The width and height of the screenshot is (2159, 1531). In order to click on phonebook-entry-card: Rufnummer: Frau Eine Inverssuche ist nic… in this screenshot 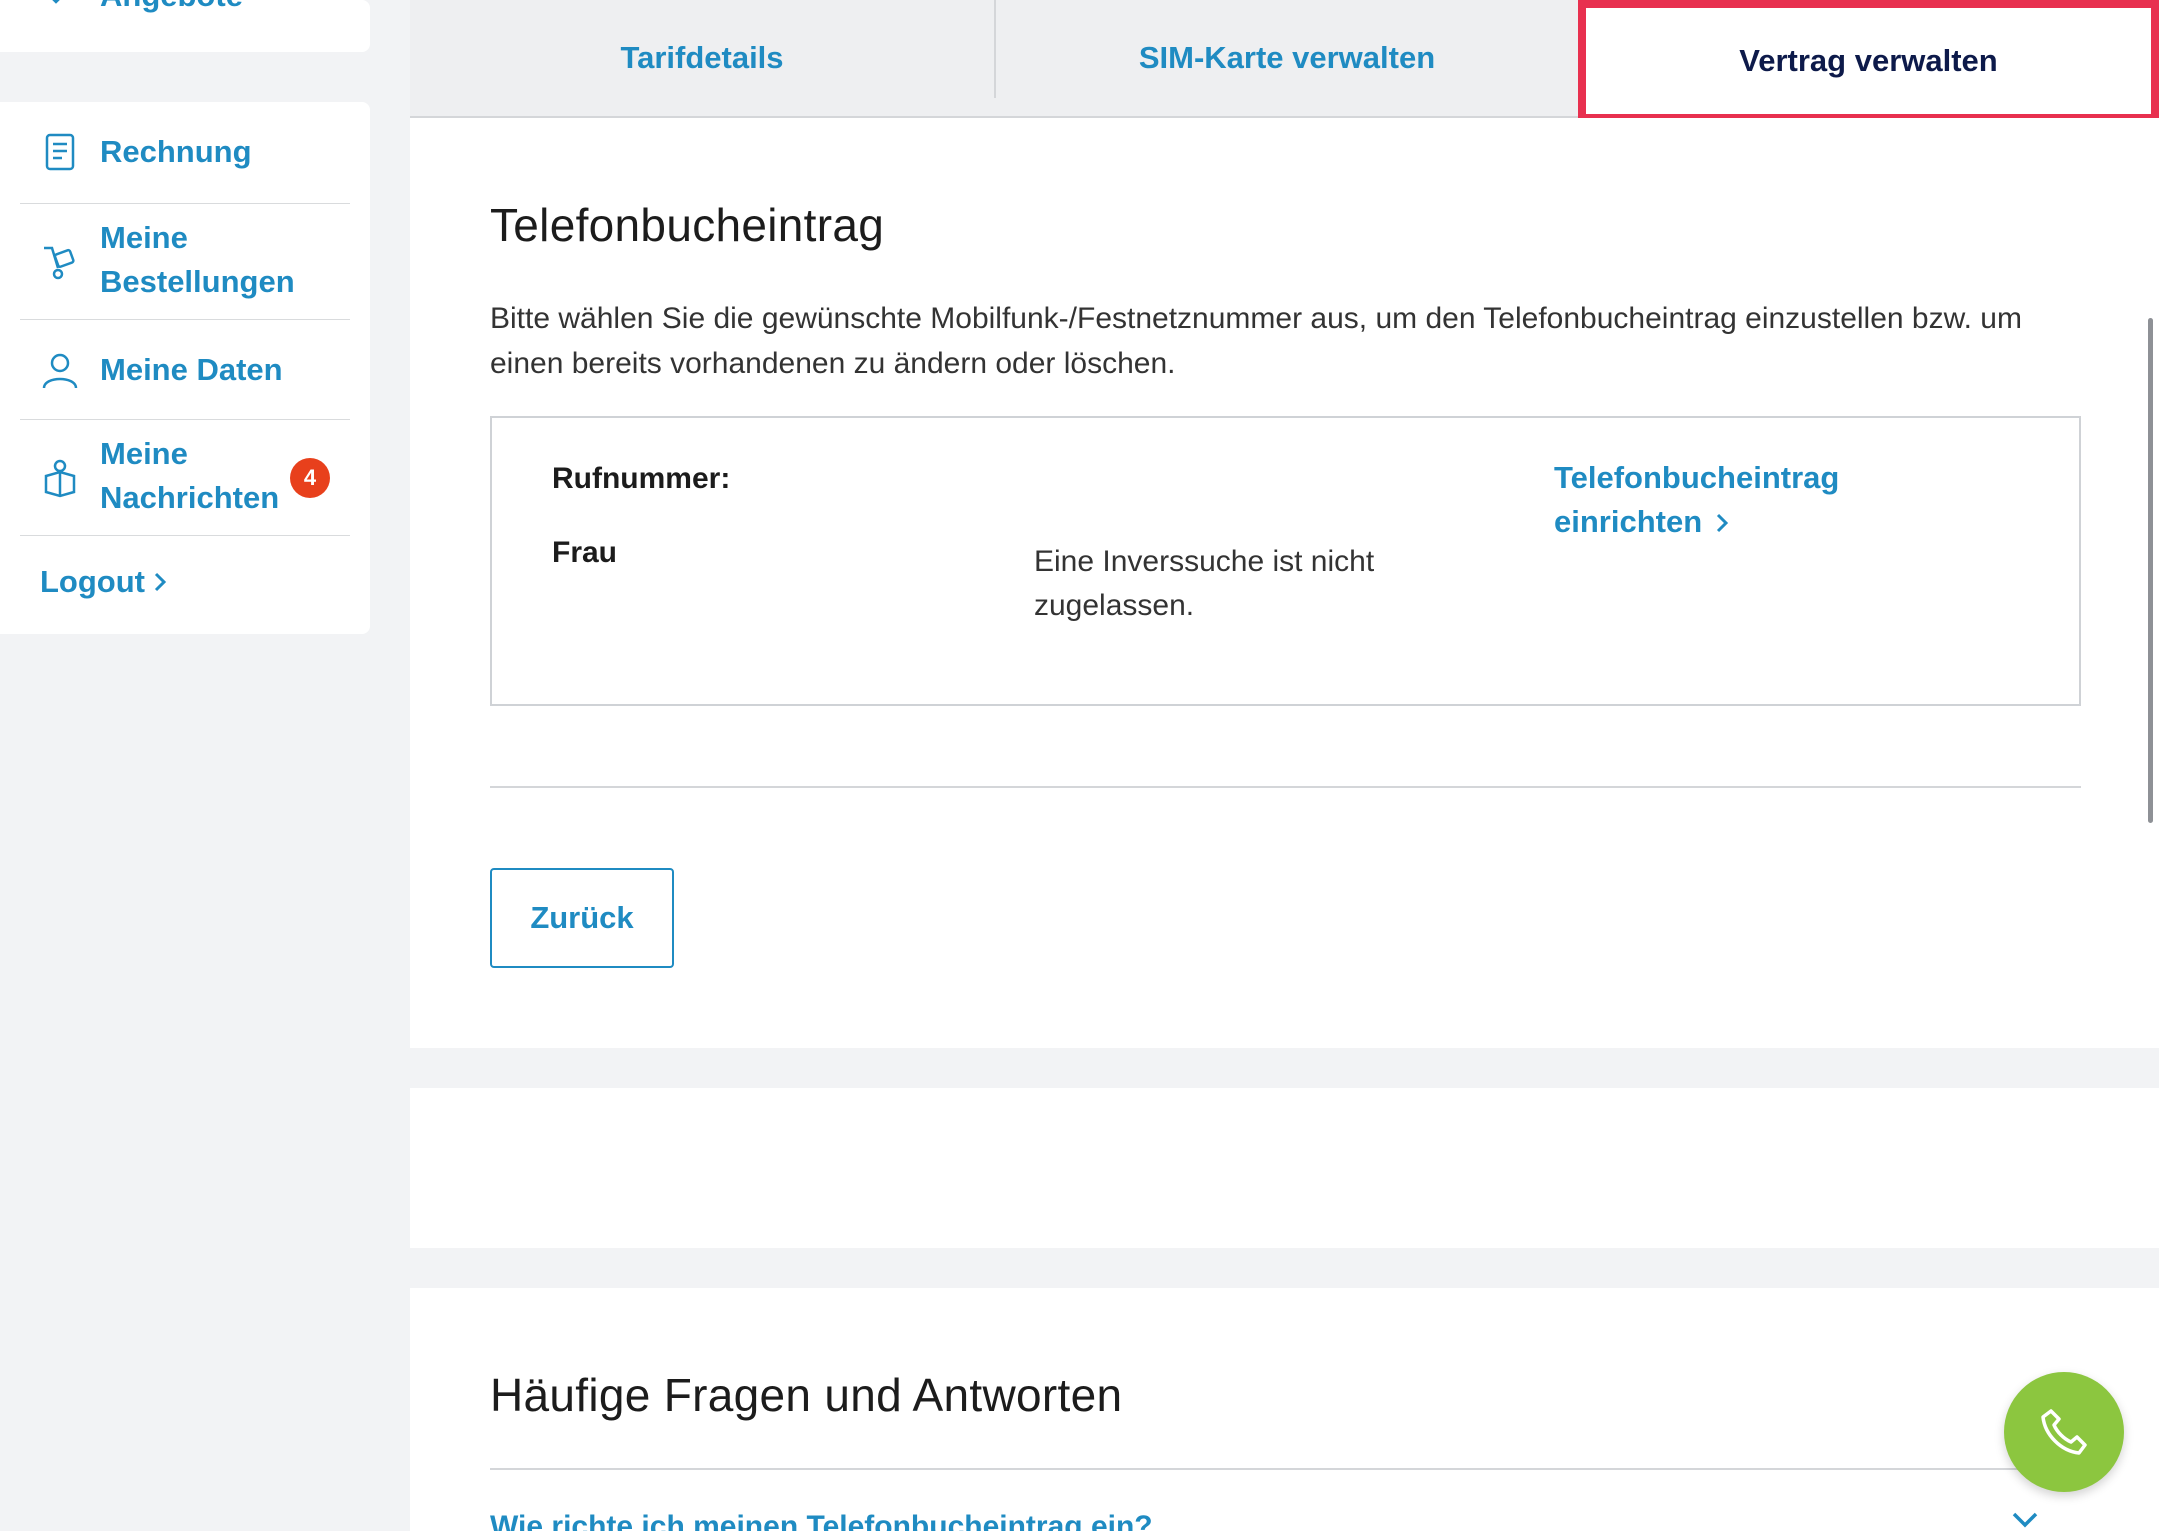, I will do `click(1285, 561)`.